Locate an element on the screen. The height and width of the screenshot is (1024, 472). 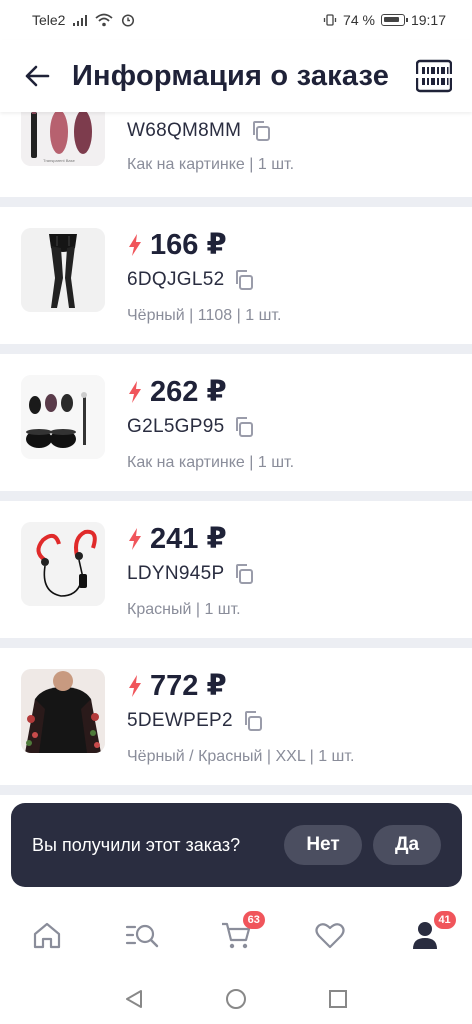
barcode-icon is located at coordinates (434, 76).